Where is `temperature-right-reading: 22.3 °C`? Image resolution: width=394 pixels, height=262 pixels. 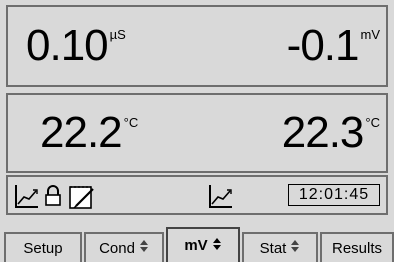 temperature-right-reading: 22.3 °C is located at coordinates (331, 133).